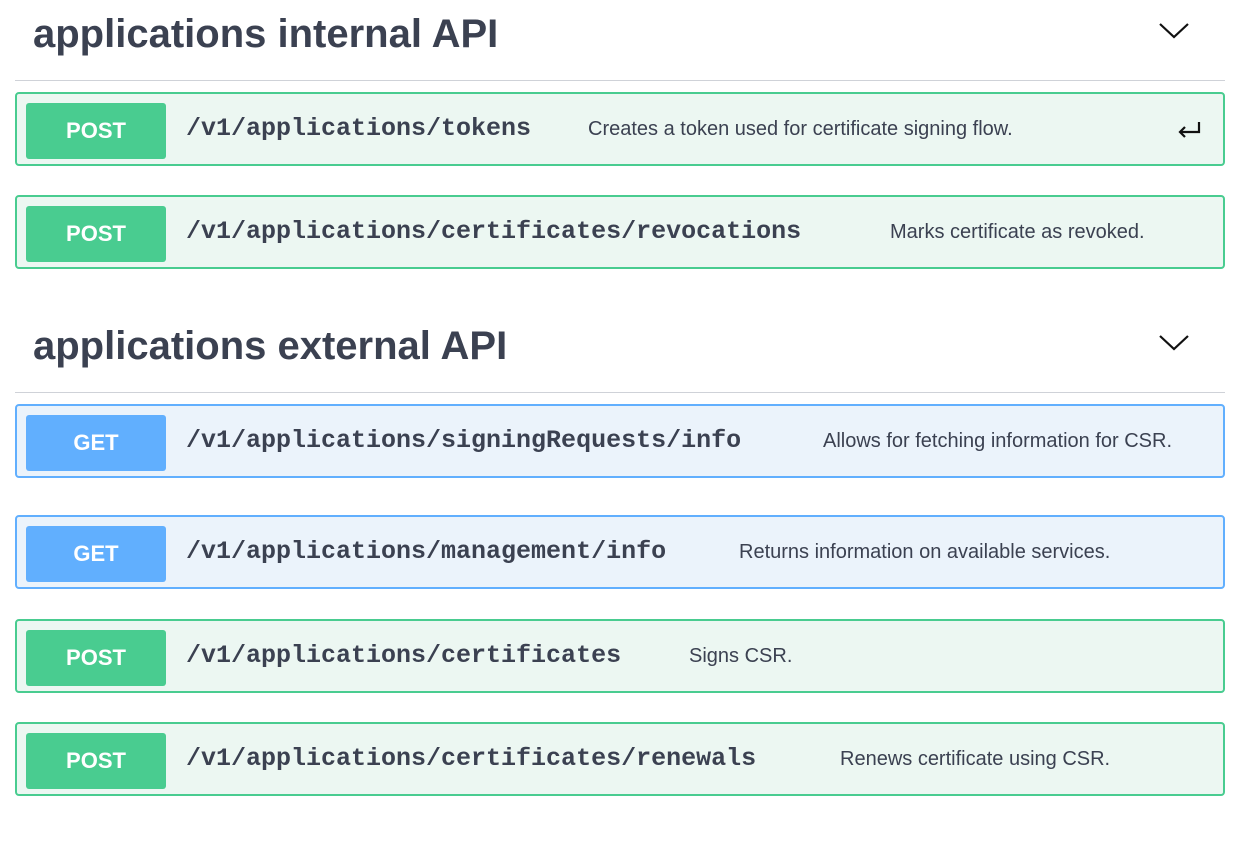 This screenshot has height=842, width=1236. What do you see at coordinates (359, 128) in the screenshot?
I see `operation-path: /v1/applications/tokens` at bounding box center [359, 128].